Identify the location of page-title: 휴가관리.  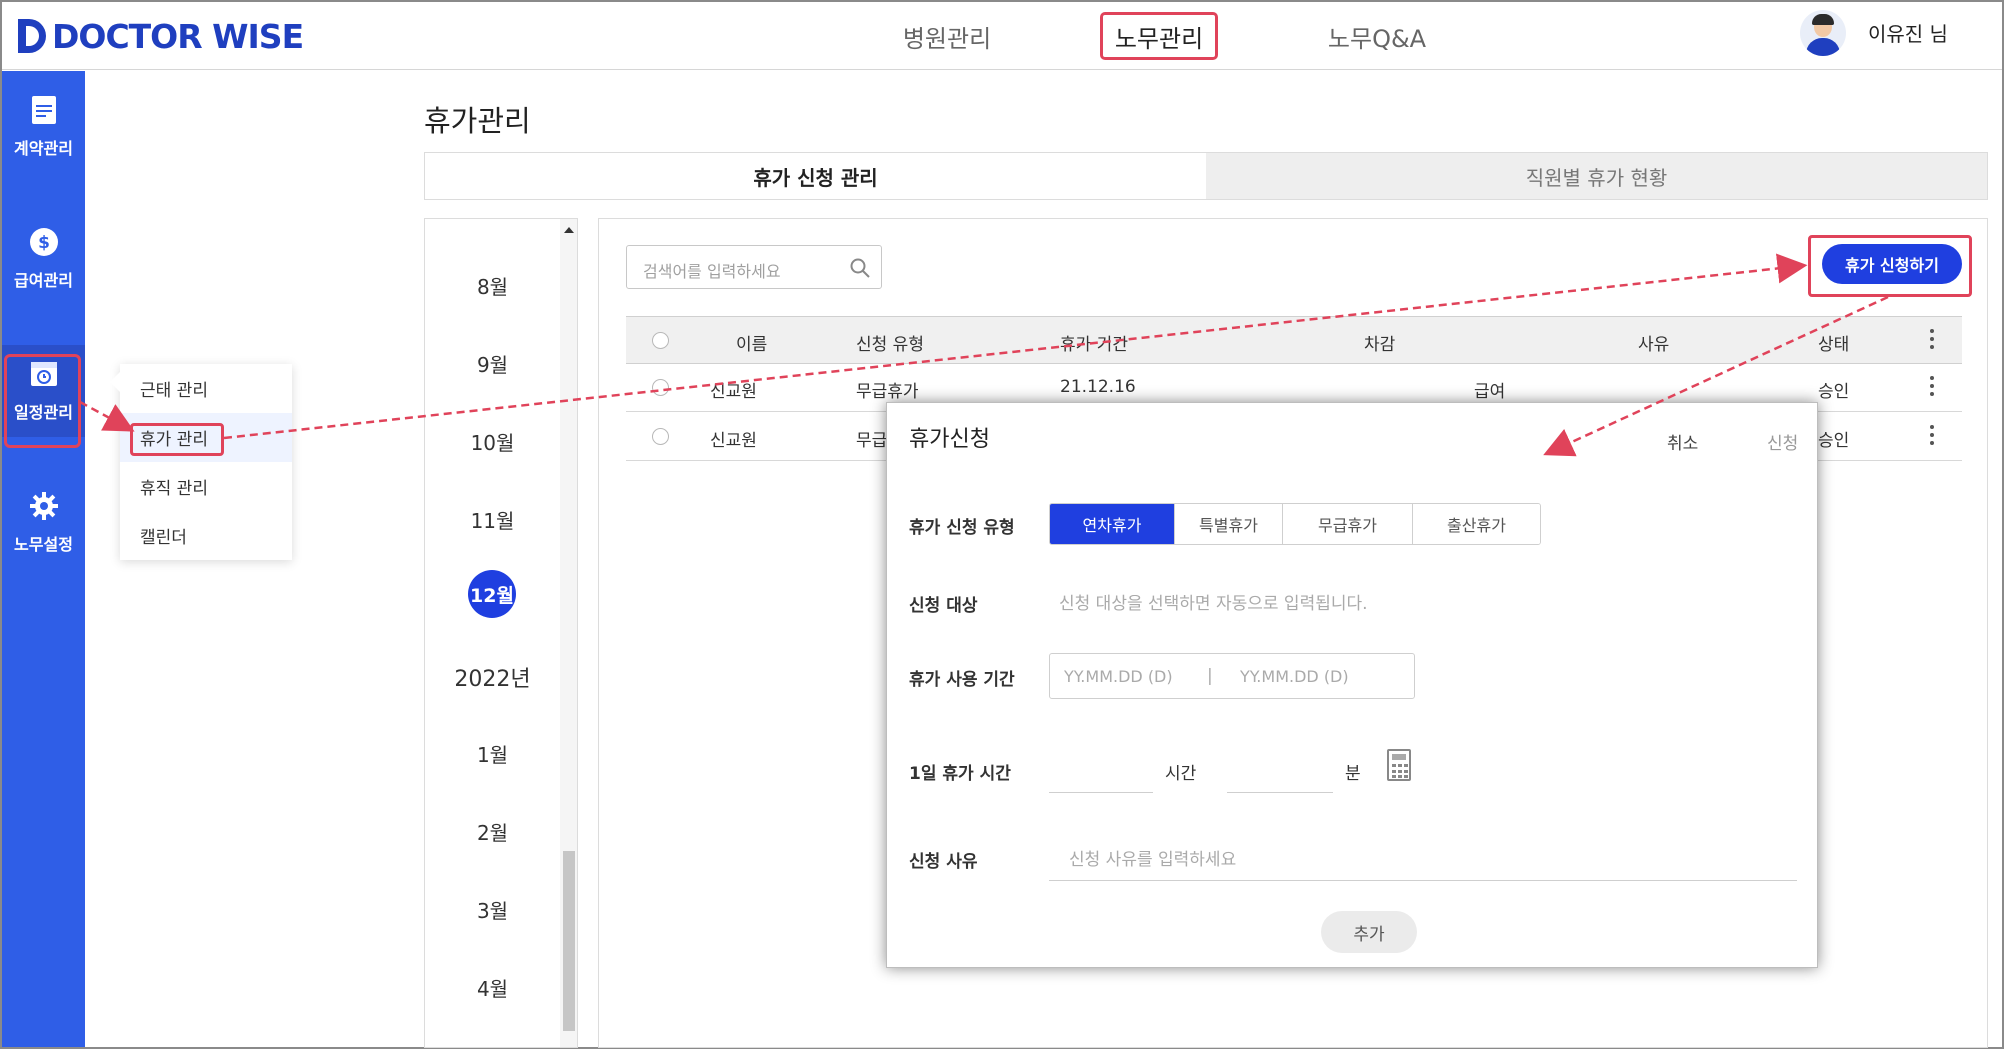
(477, 121).